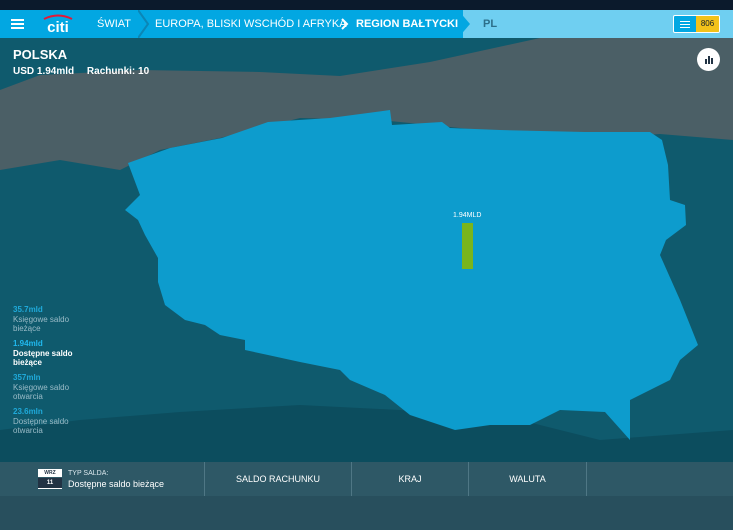 The height and width of the screenshot is (530, 733). Describe the element at coordinates (40, 54) in the screenshot. I see `country-title: POLSKA` at that location.